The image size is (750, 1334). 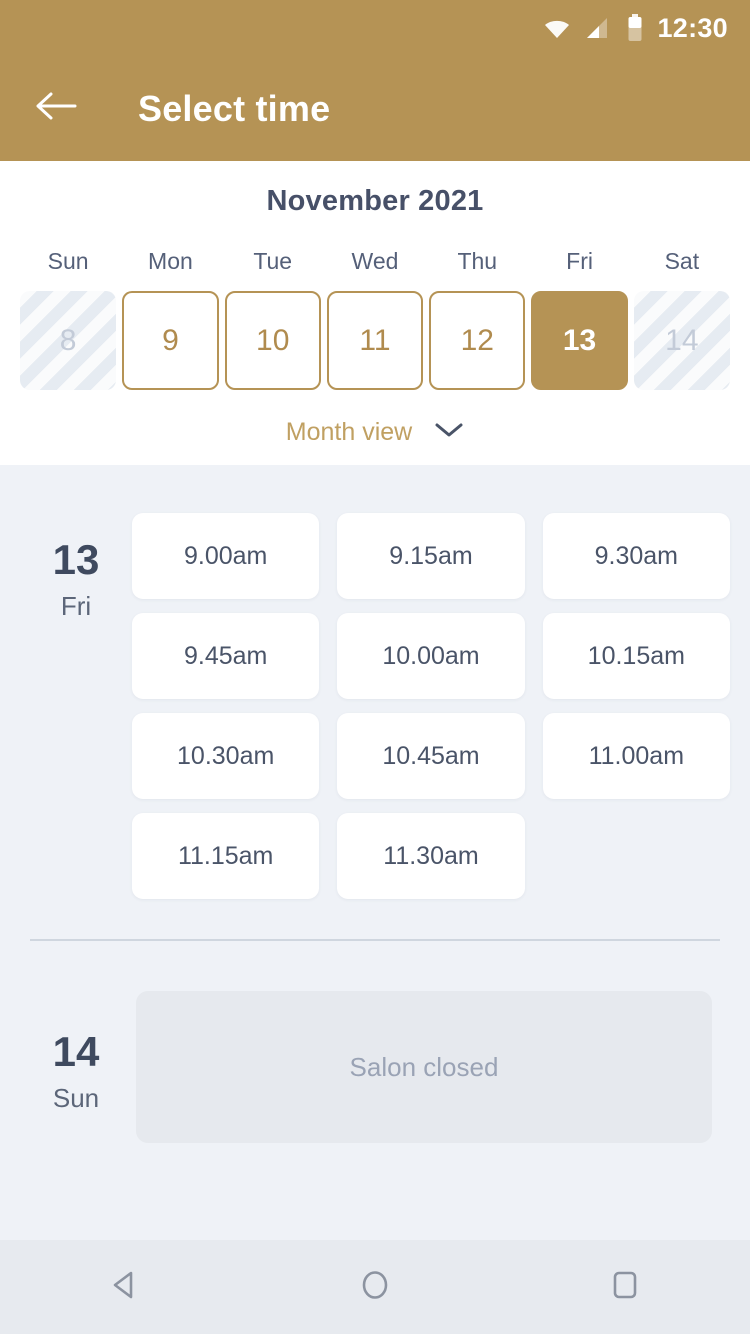 I want to click on weekday-label: Sun, so click(x=68, y=261).